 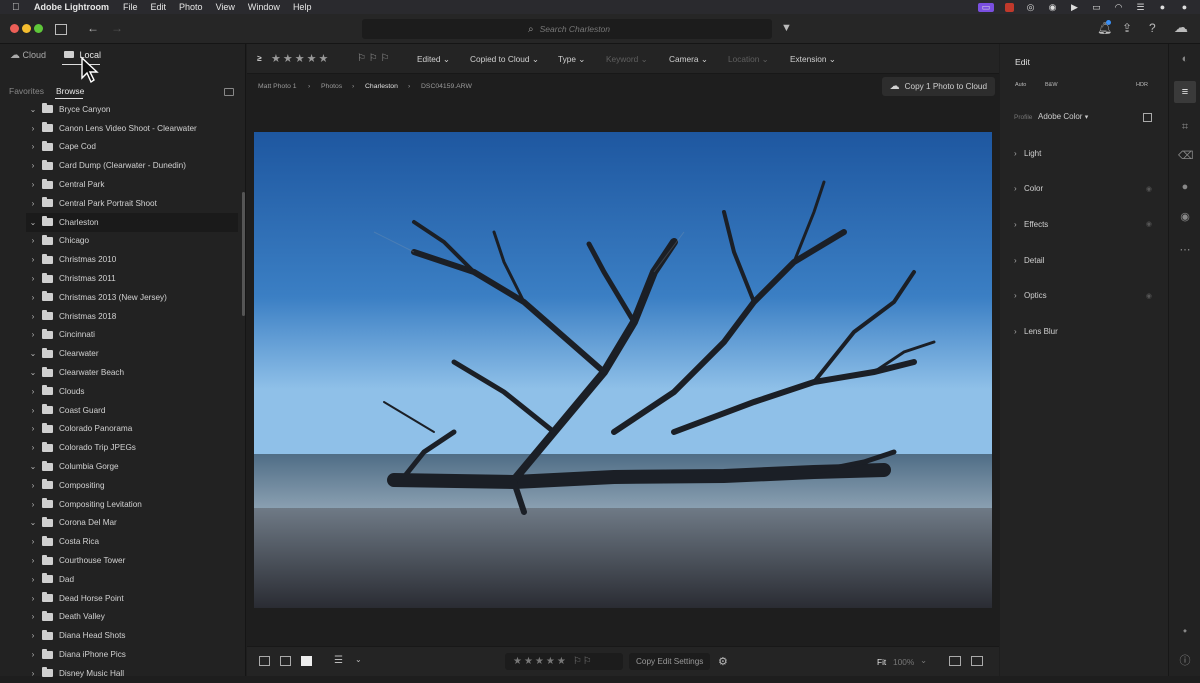 What do you see at coordinates (1030, 7) in the screenshot?
I see `sync-icon: ◎` at bounding box center [1030, 7].